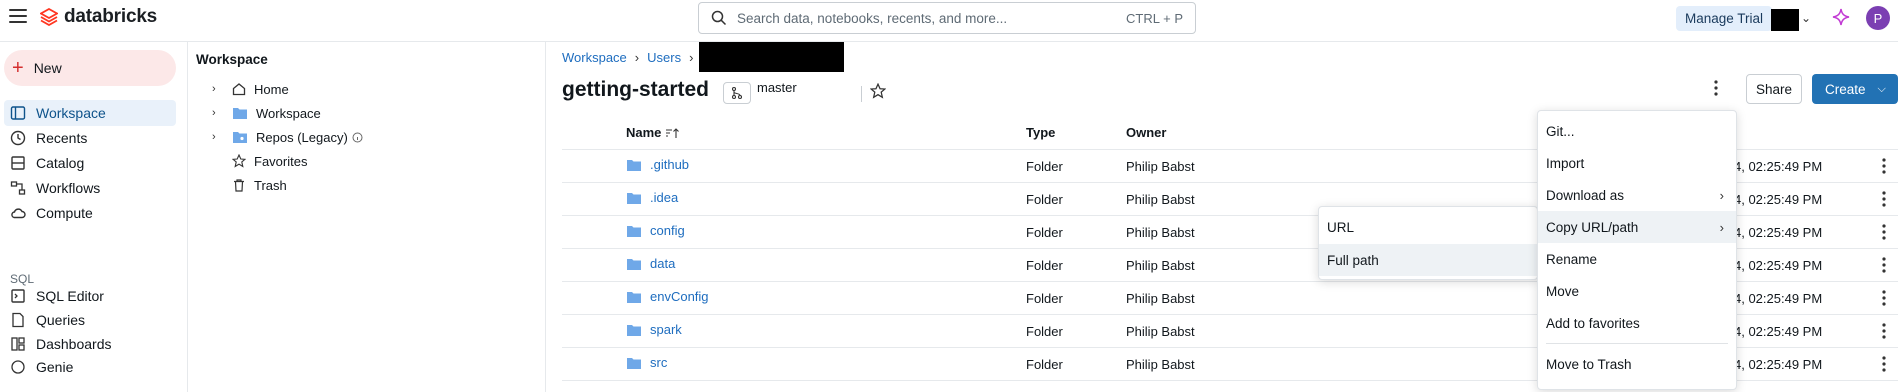  What do you see at coordinates (74, 344) in the screenshot?
I see `nav-label: Dashboards` at bounding box center [74, 344].